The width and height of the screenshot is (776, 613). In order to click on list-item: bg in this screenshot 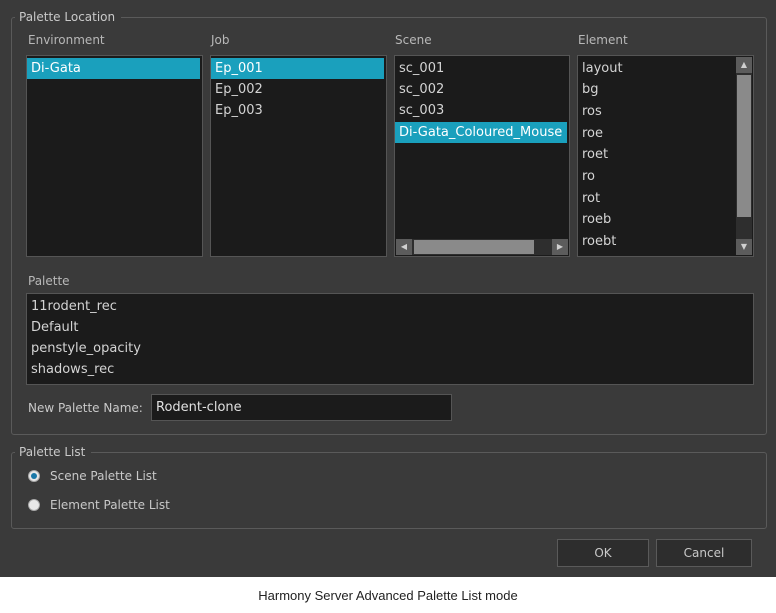, I will do `click(655, 89)`.